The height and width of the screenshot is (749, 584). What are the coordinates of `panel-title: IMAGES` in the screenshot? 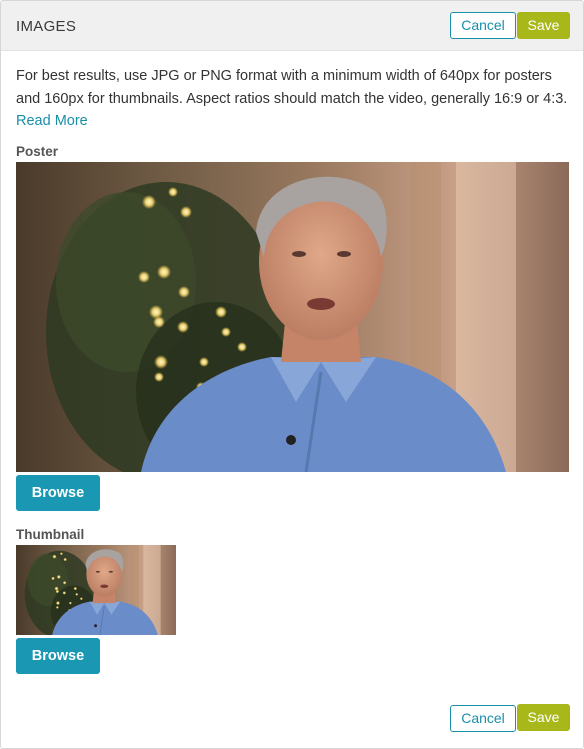 It's located at (46, 26).